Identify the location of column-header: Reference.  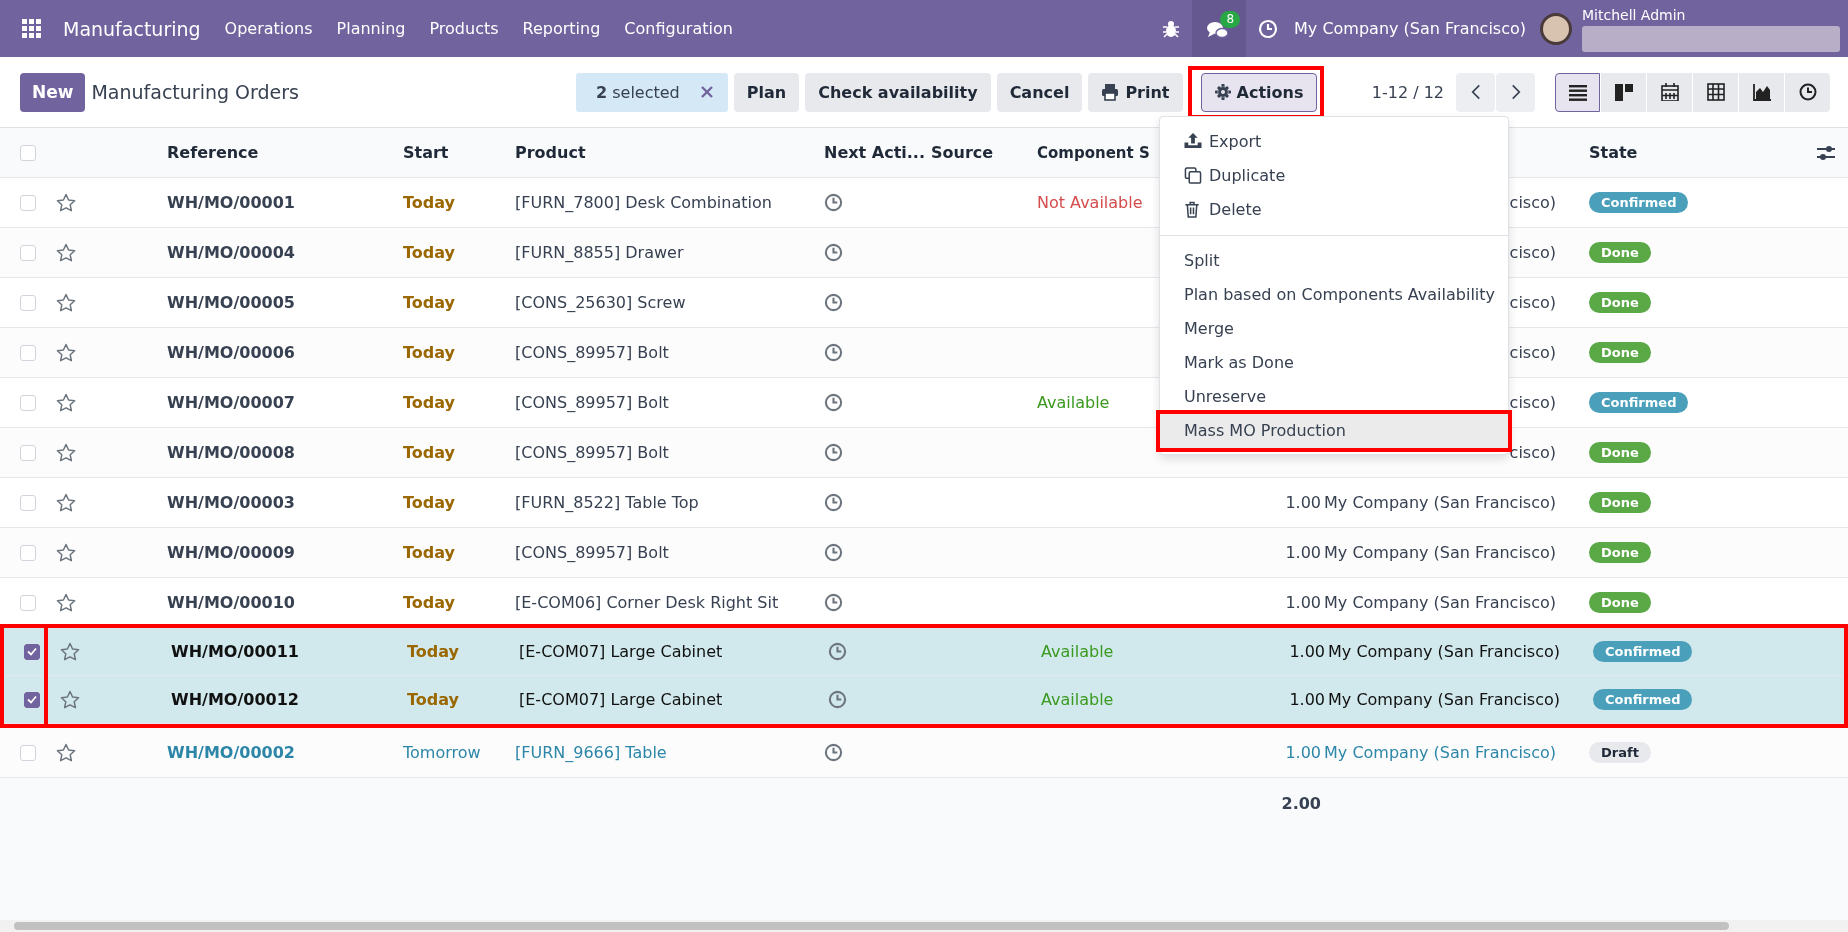
(213, 152).